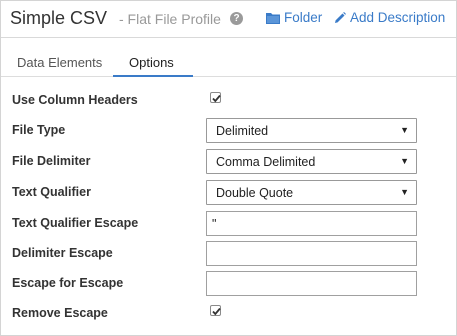 Image resolution: width=457 pixels, height=336 pixels. What do you see at coordinates (51, 161) in the screenshot?
I see `file-delimiter-label: File Delimiter` at bounding box center [51, 161].